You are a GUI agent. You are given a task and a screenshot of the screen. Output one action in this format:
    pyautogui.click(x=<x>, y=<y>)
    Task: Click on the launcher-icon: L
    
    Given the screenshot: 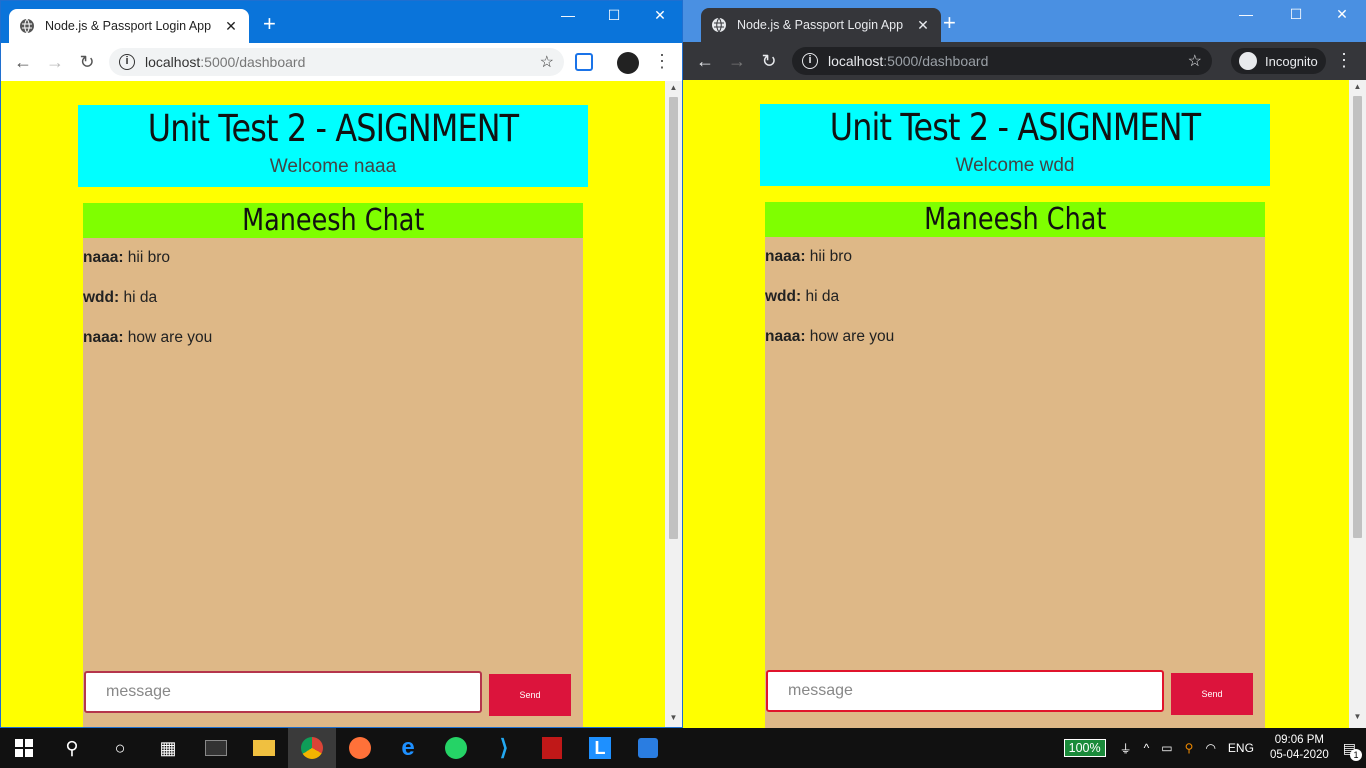 What is the action you would take?
    pyautogui.click(x=600, y=748)
    